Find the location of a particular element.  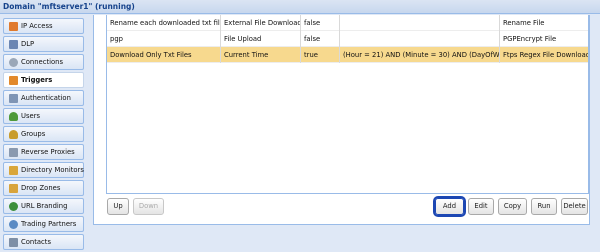

run-button: Run is located at coordinates (544, 206).